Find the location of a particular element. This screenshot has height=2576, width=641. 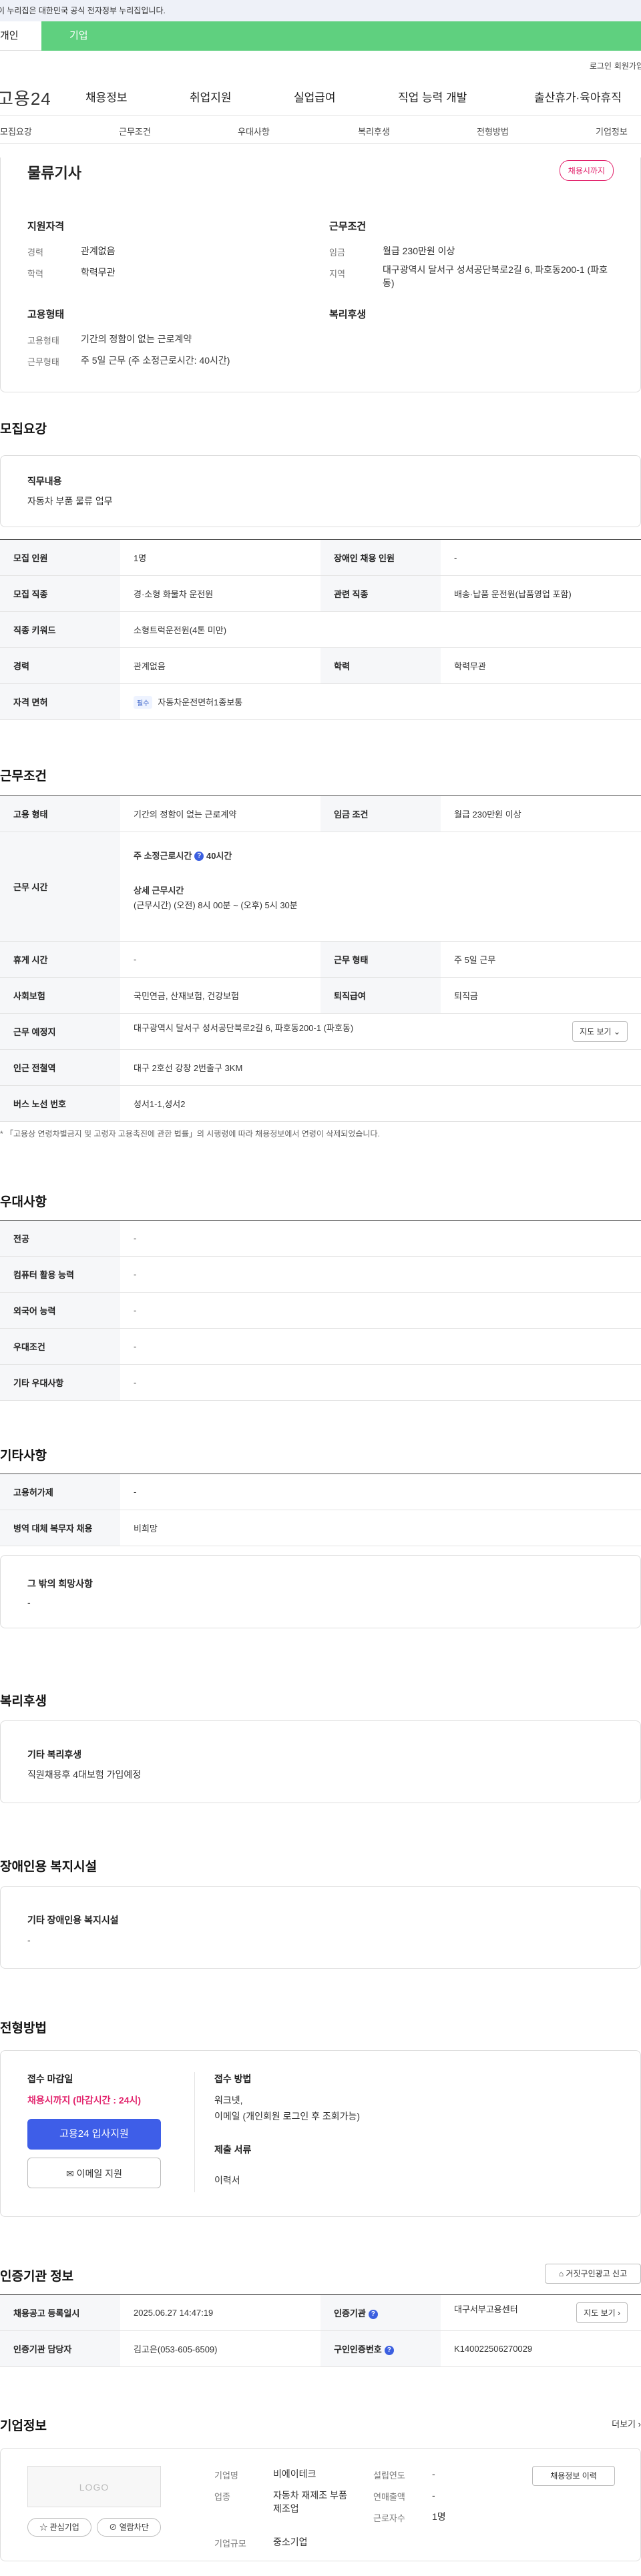

gnb-menu-unemployment-benefit: 실업급여 is located at coordinates (315, 96).